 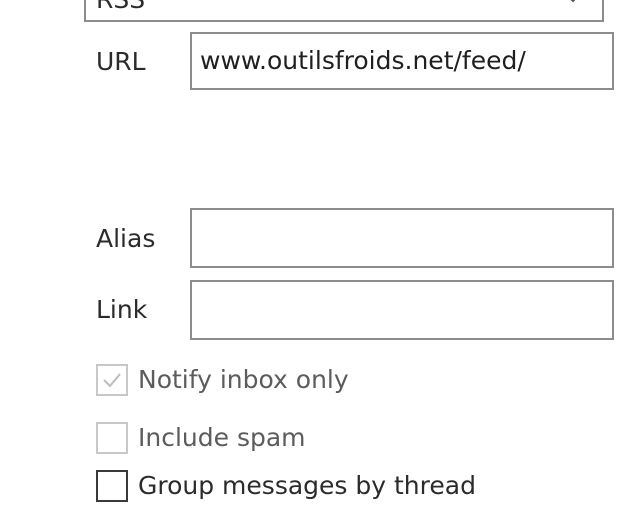 I want to click on notify-inbox-only-label: Notify inbox only, so click(x=243, y=379).